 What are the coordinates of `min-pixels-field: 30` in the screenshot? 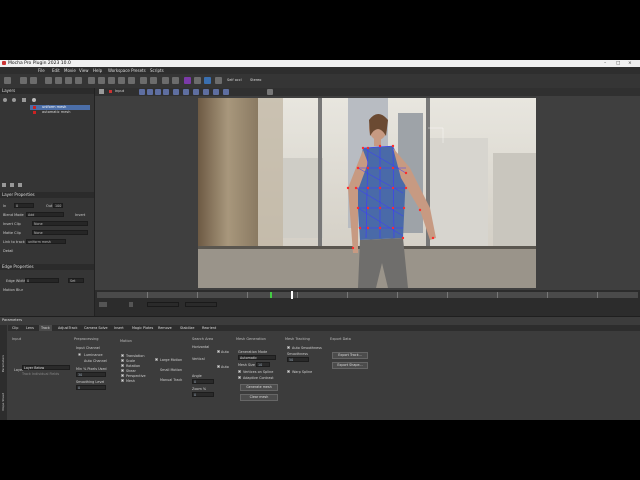 It's located at (91, 374).